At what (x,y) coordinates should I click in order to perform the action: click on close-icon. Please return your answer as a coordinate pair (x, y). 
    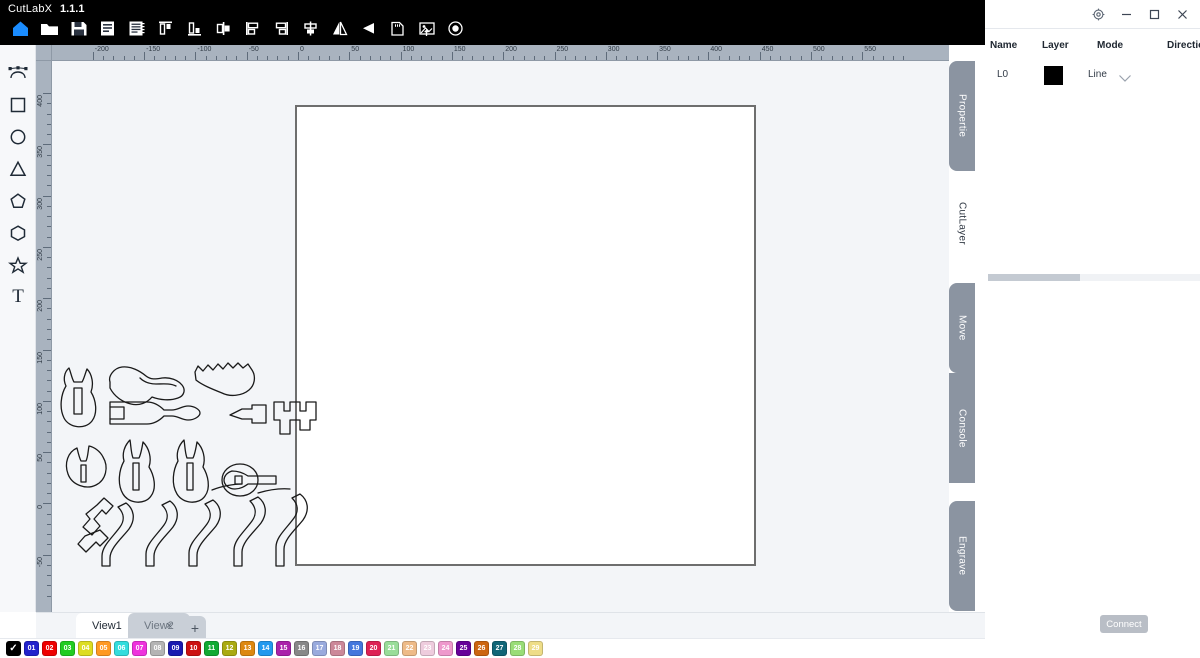
    Looking at the image, I should click on (1182, 14).